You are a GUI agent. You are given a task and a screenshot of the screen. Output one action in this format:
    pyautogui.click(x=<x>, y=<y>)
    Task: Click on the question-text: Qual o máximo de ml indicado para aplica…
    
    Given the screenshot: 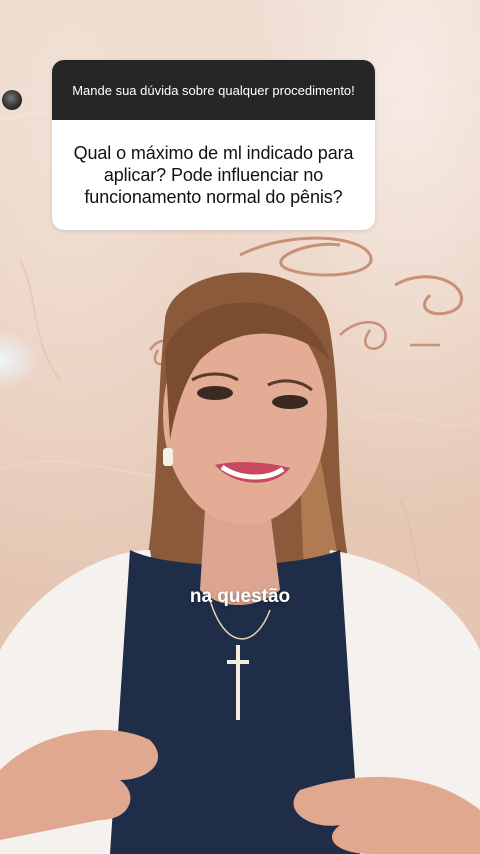 What is the action you would take?
    pyautogui.click(x=213, y=175)
    